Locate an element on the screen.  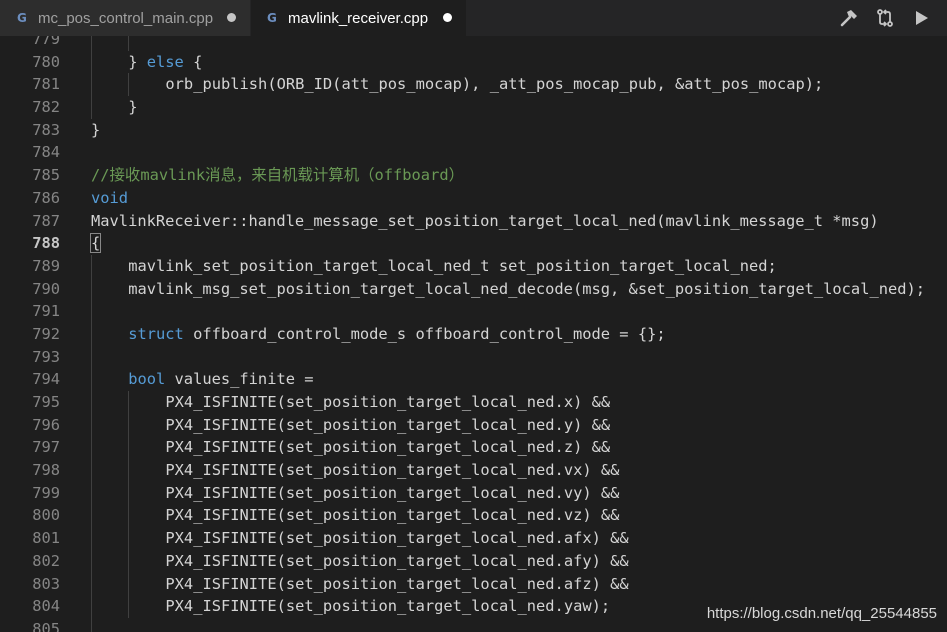
code-line: 788 { is located at coordinates (473, 243).